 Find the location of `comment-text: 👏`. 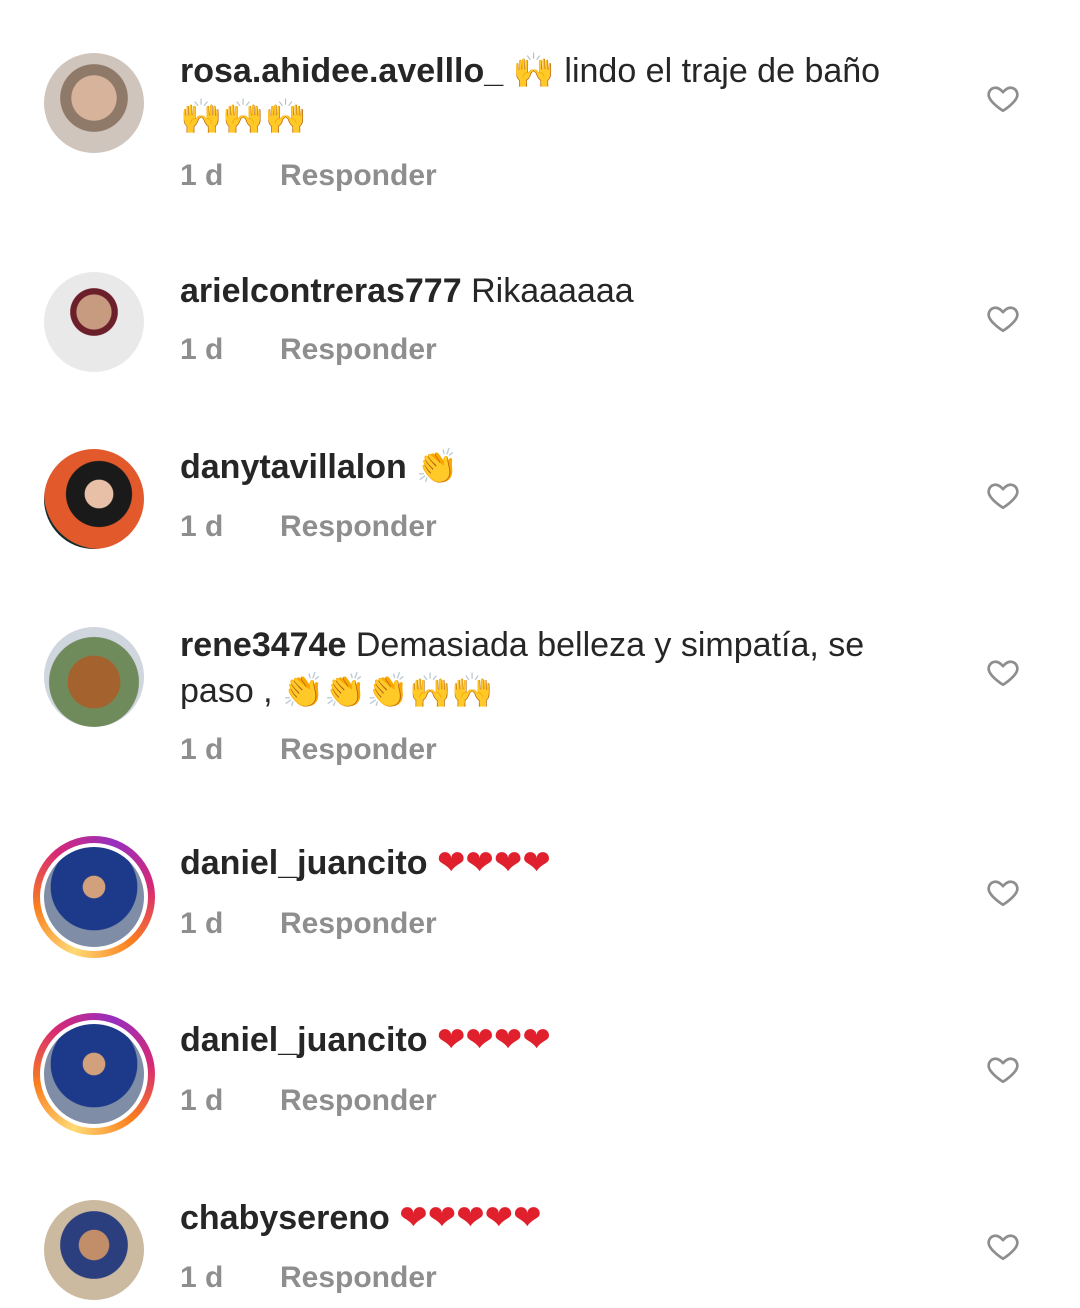

comment-text: 👏 is located at coordinates (432, 467).